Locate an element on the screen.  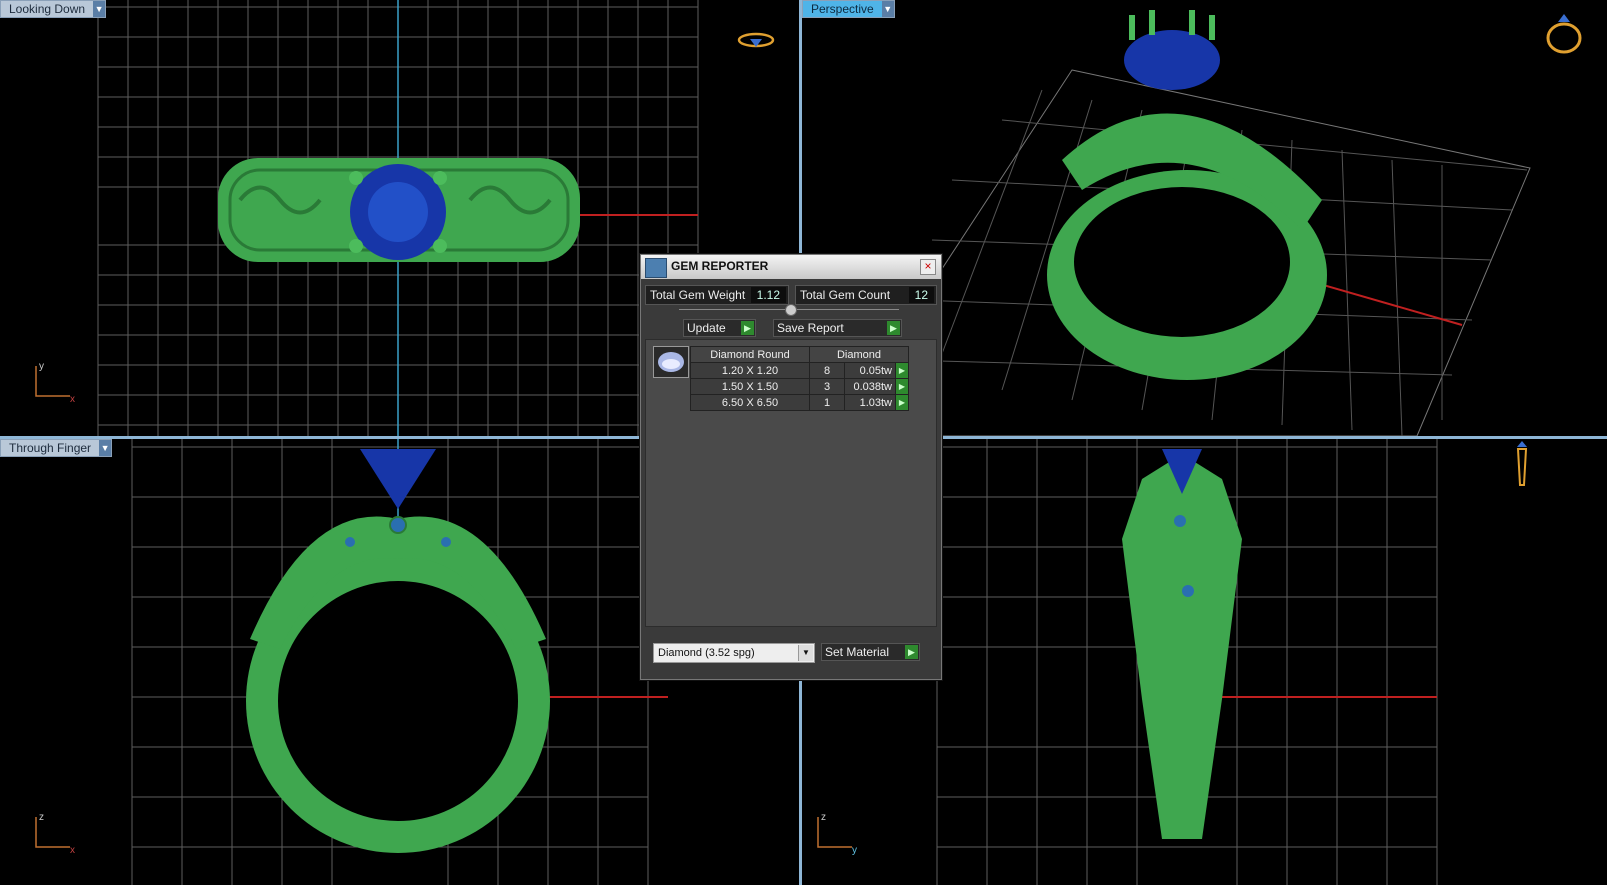
gem-size: 1.20 X 1.20 is located at coordinates (750, 370).